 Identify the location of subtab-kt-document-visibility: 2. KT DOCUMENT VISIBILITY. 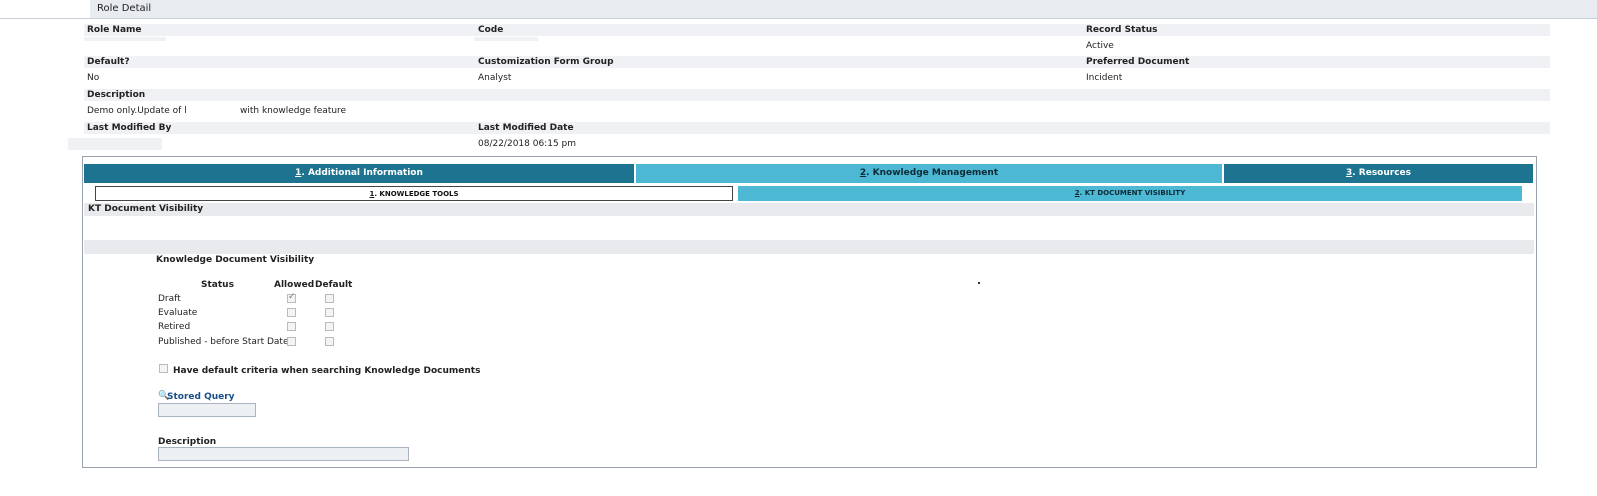
(1130, 193).